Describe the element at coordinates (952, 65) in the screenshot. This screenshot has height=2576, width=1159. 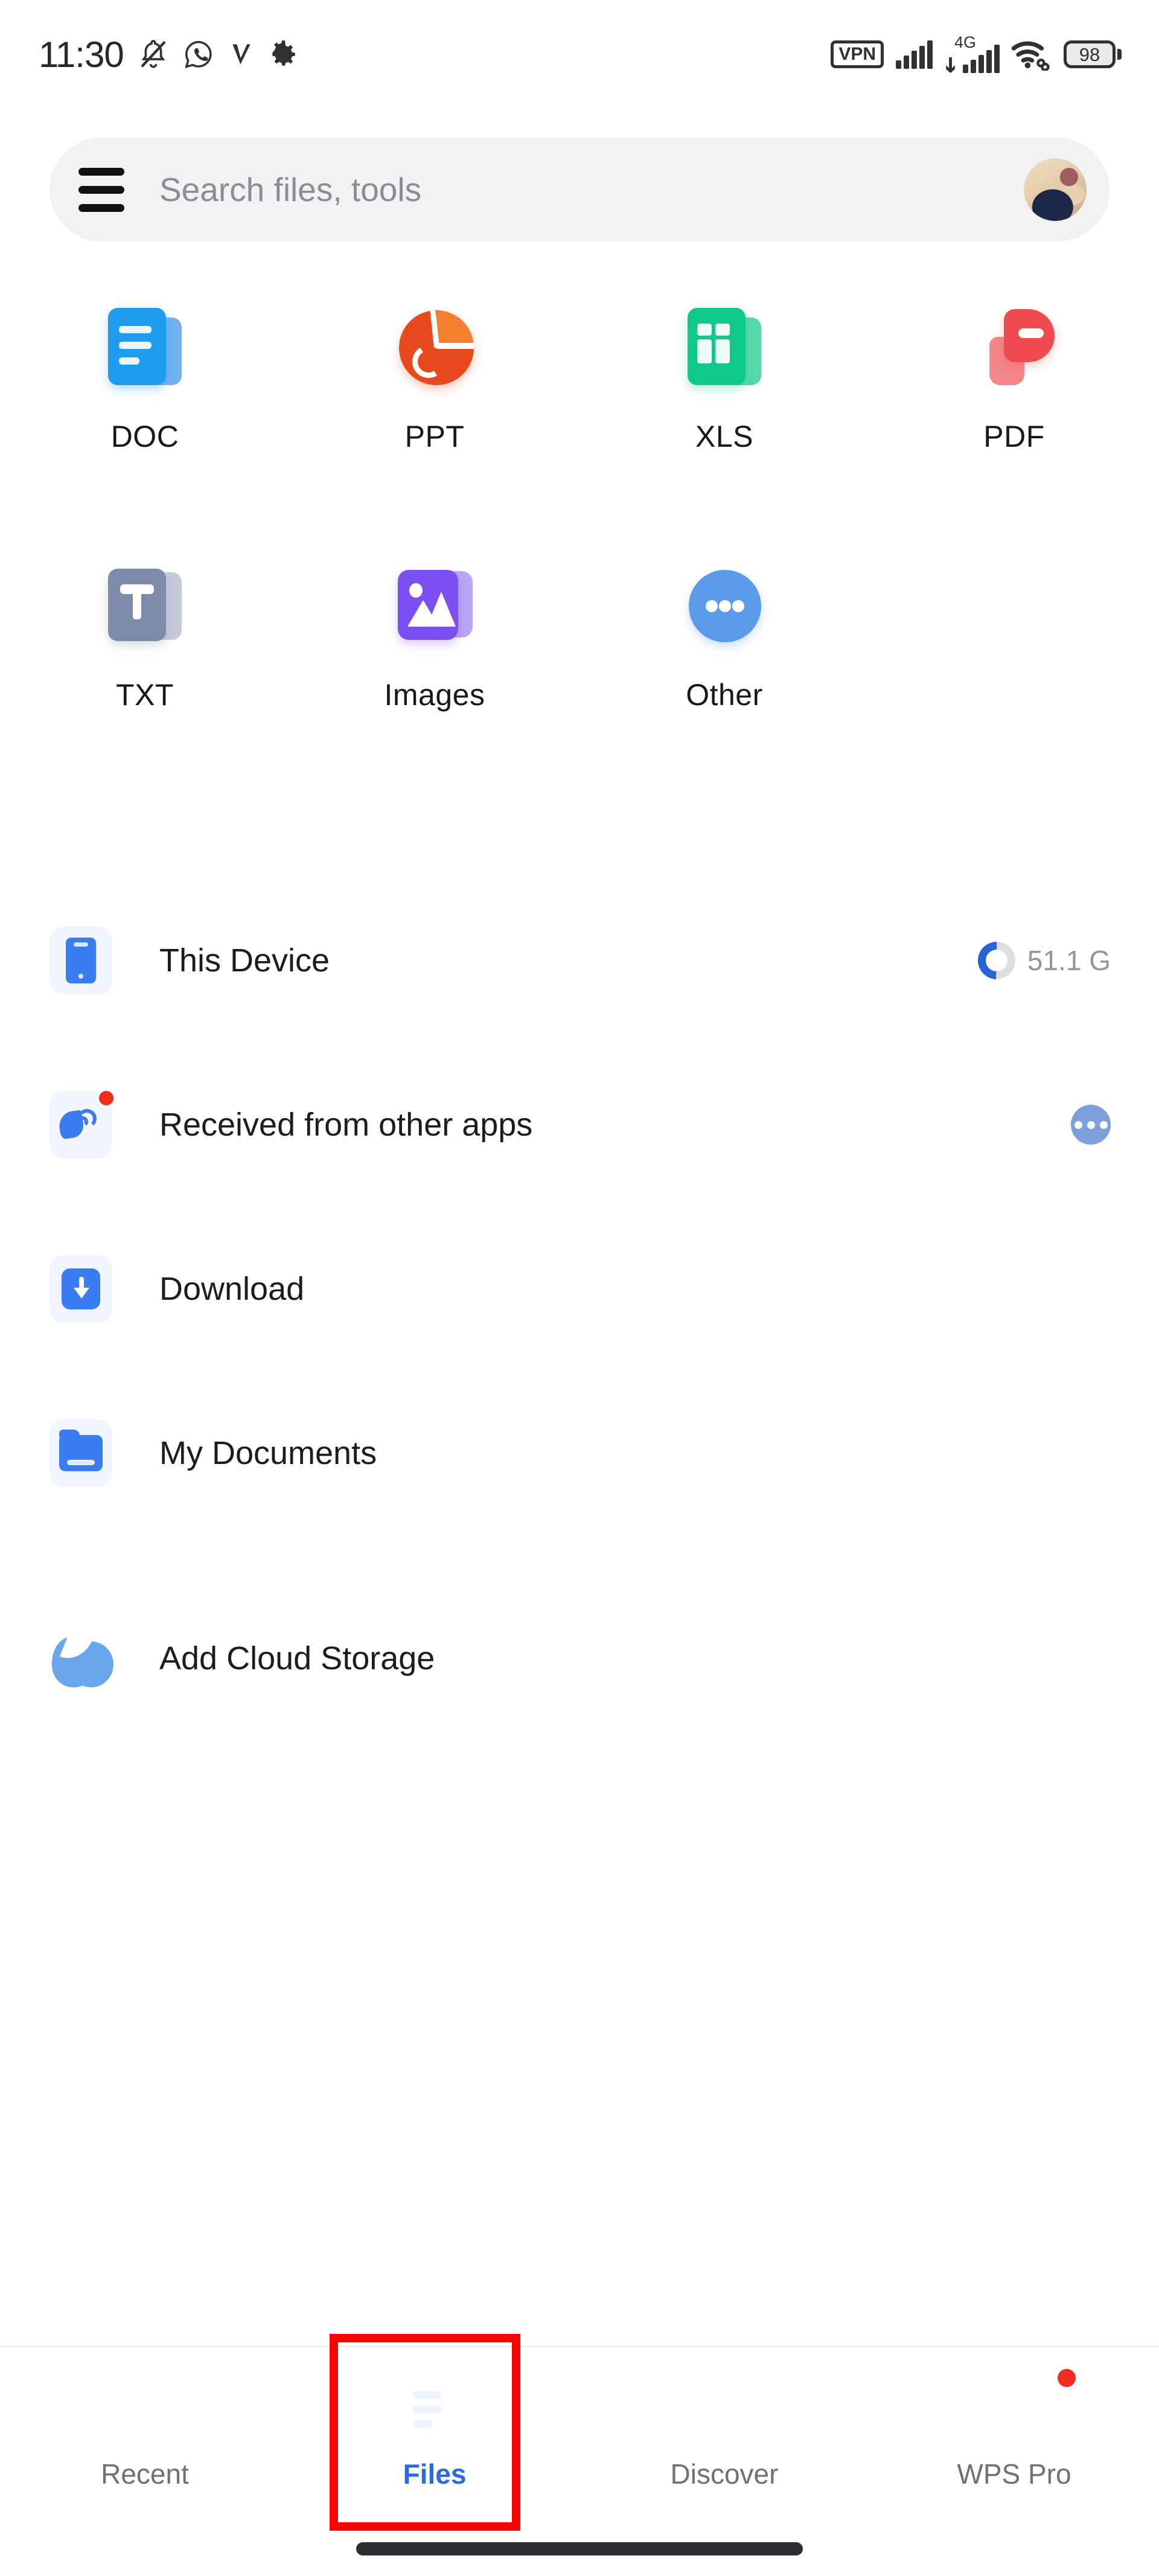
I see `data-arrows-icon` at that location.